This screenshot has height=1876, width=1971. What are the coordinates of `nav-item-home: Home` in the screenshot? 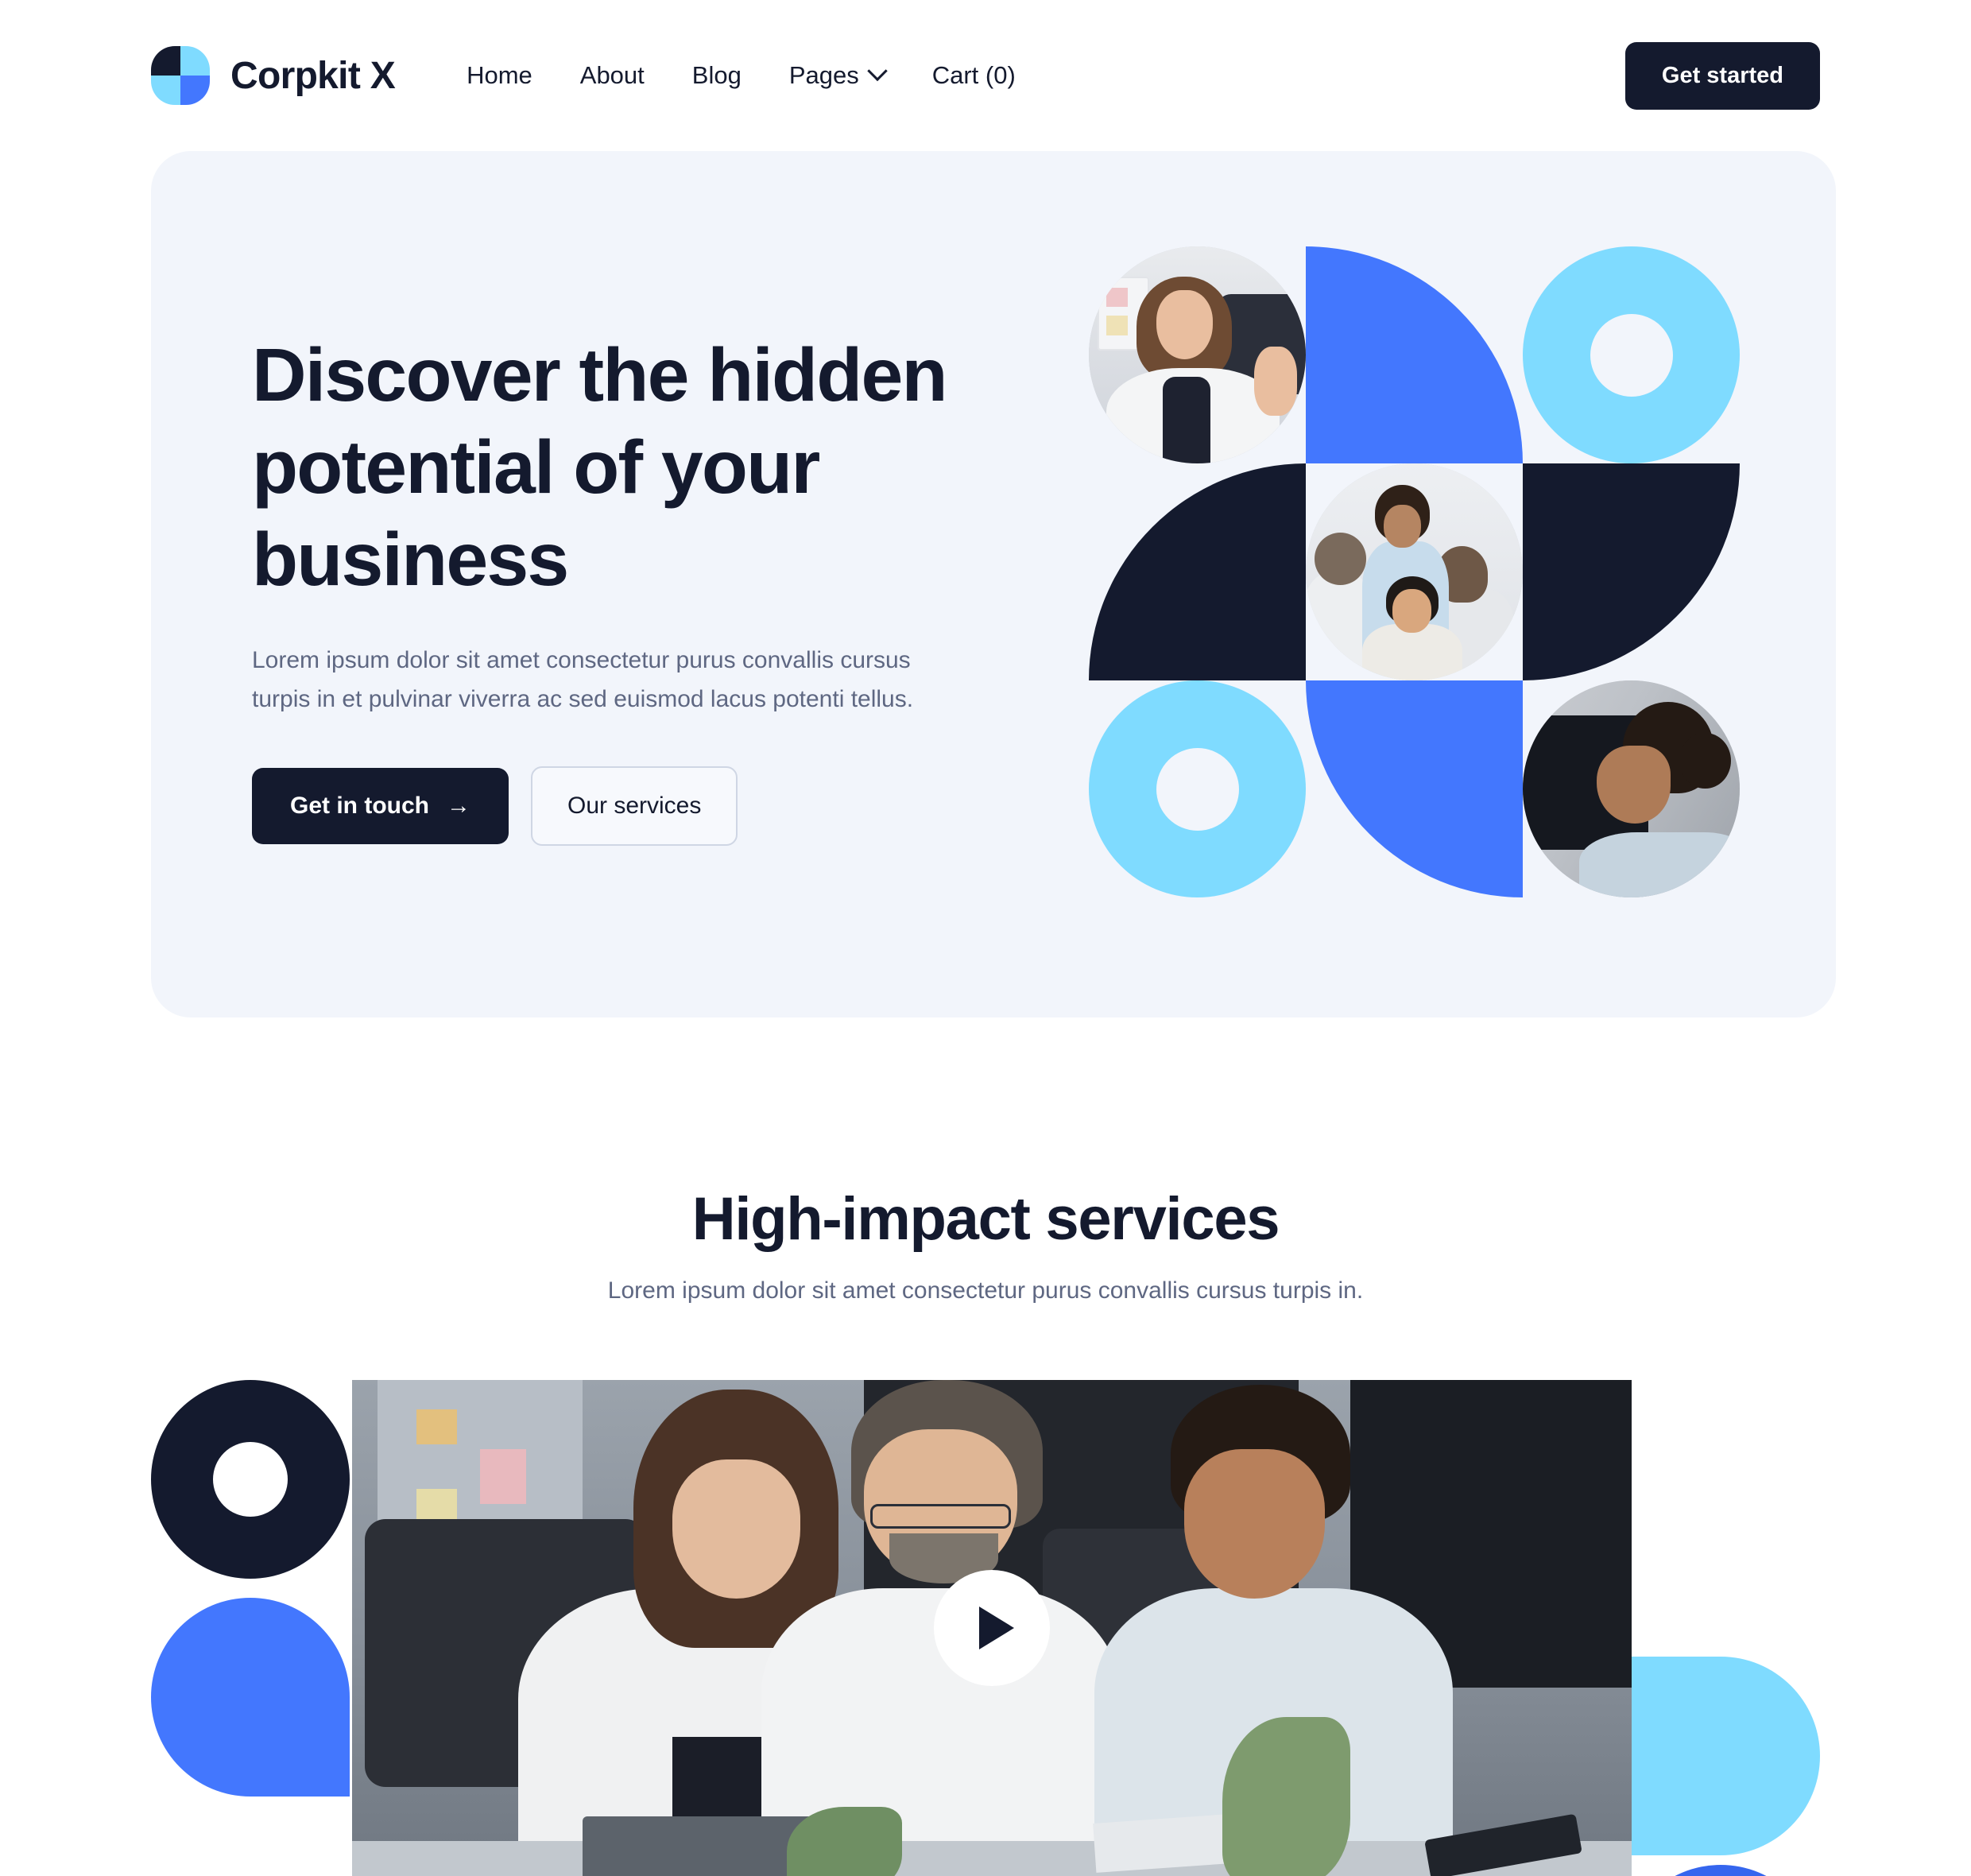 It's located at (499, 75).